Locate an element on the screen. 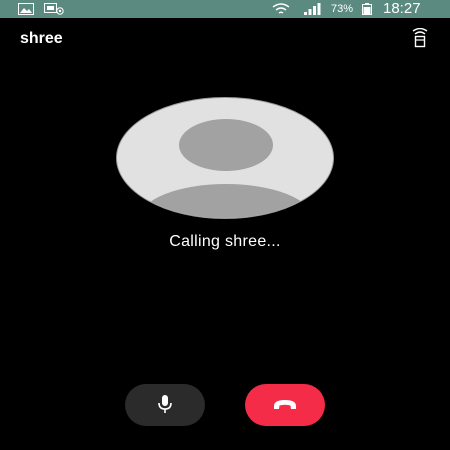  audio-route-button is located at coordinates (420, 37).